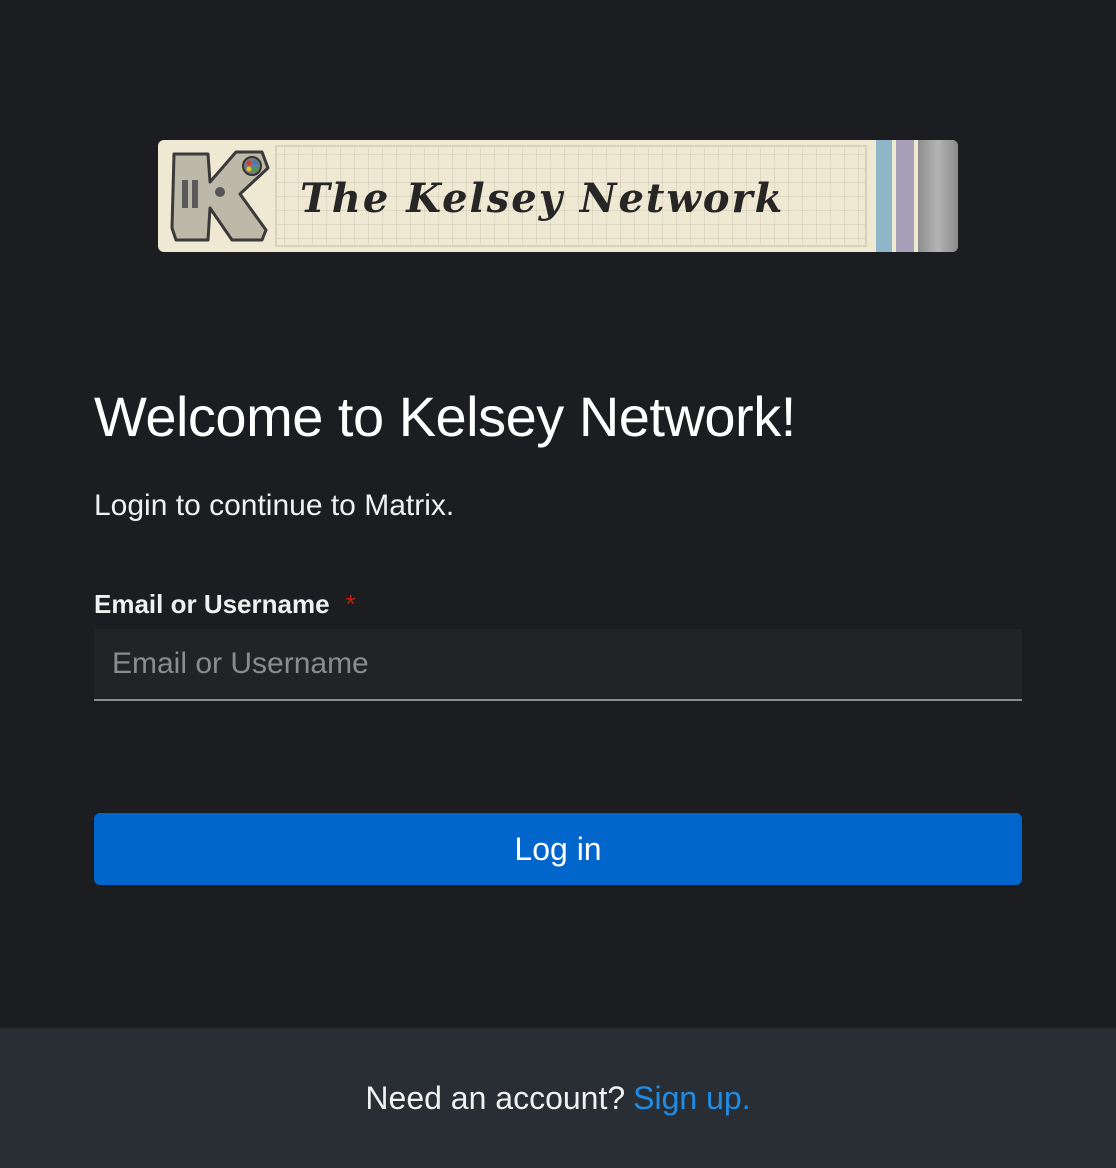  What do you see at coordinates (495, 1097) in the screenshot?
I see `signup-prompt: Need an account?` at bounding box center [495, 1097].